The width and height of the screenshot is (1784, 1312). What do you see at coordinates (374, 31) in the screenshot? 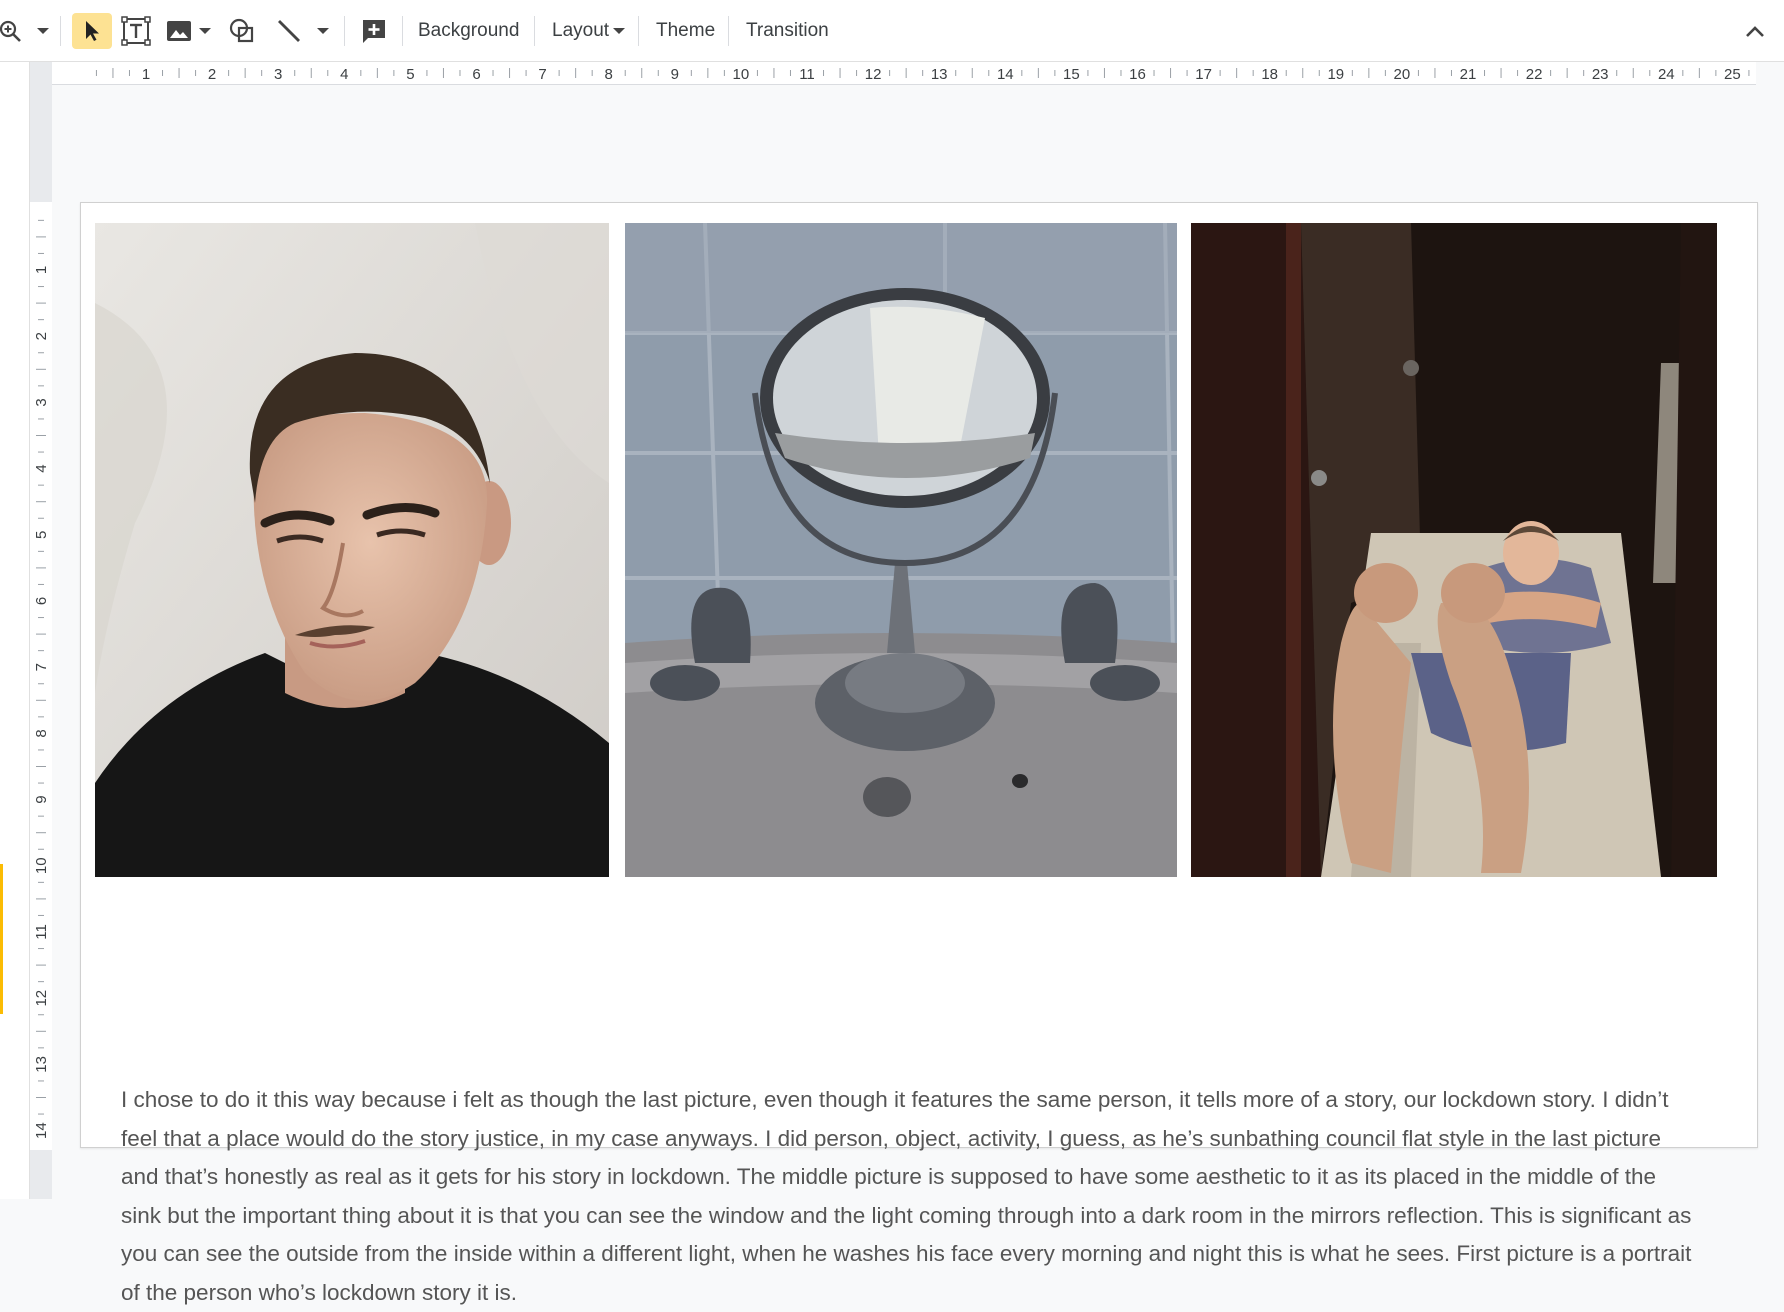
I see `add-comment-icon` at bounding box center [374, 31].